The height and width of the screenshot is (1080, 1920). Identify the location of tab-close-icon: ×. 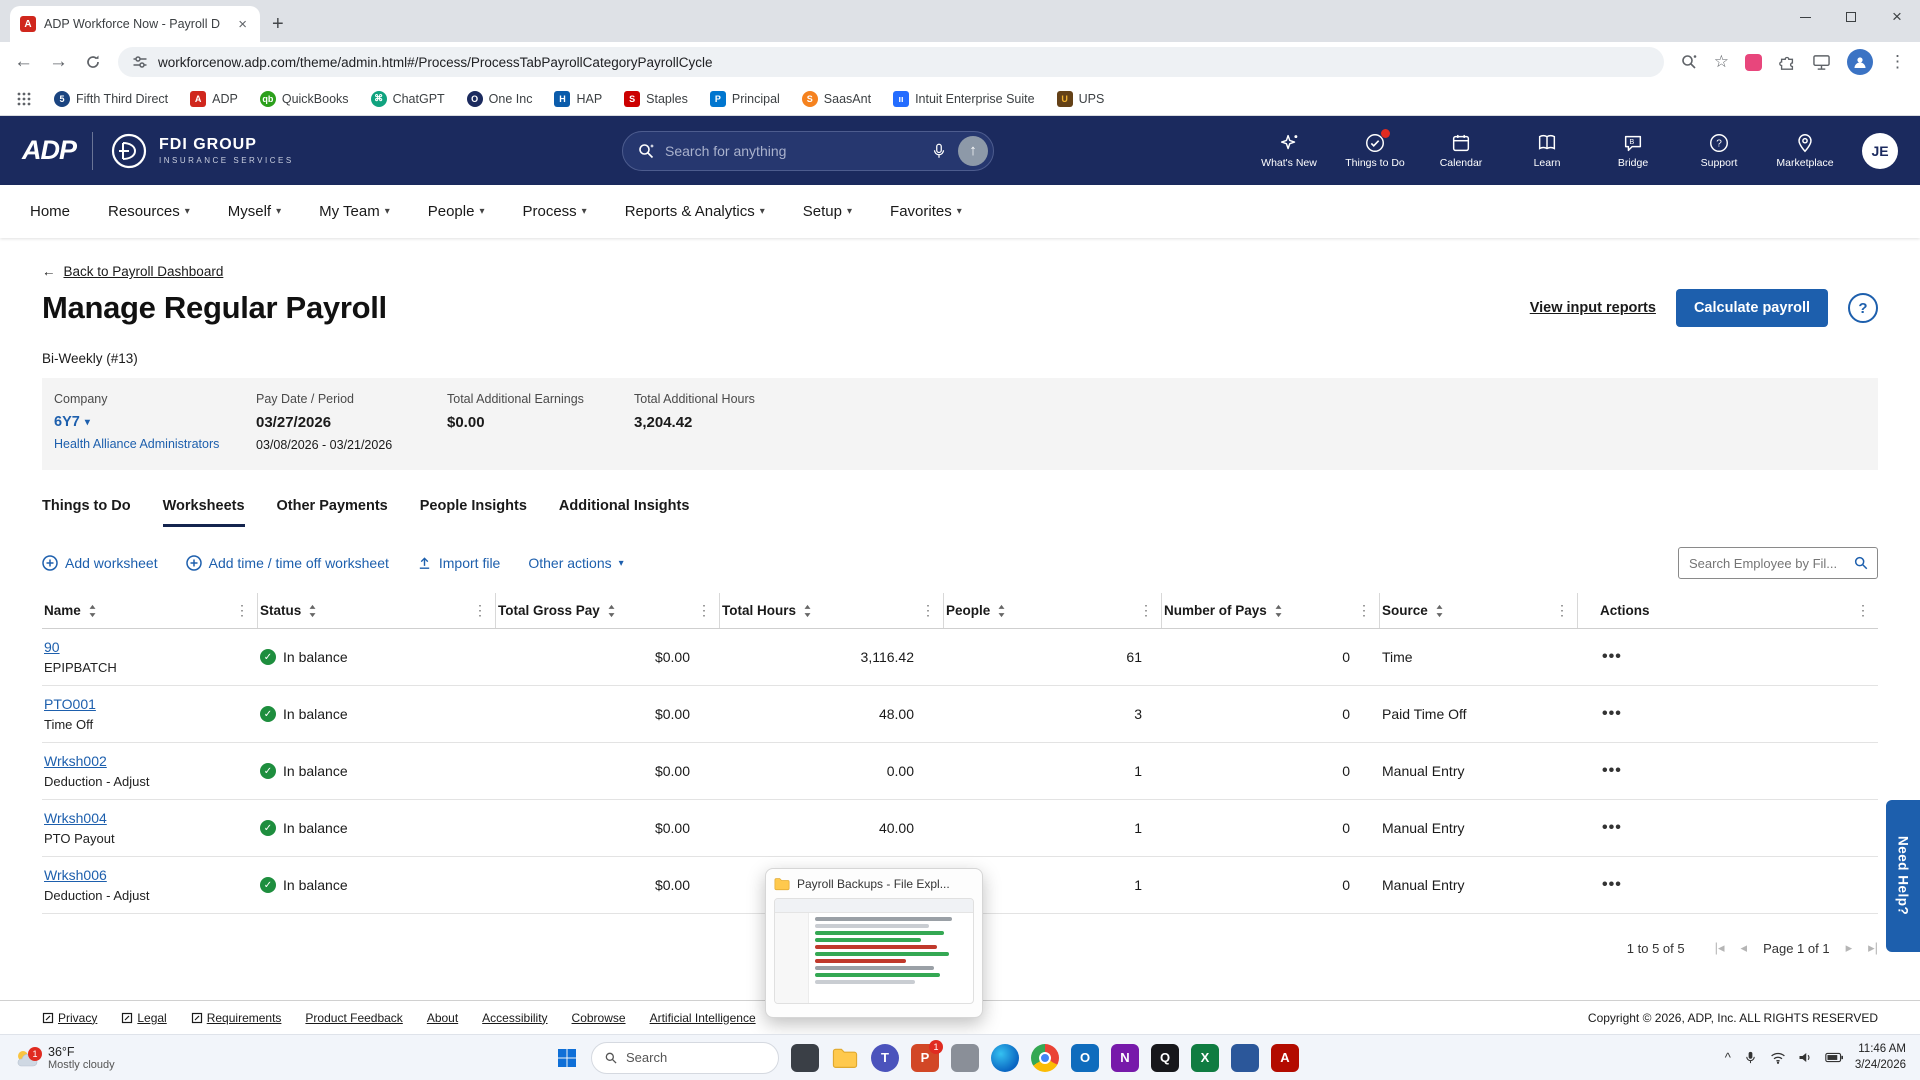
(242, 24).